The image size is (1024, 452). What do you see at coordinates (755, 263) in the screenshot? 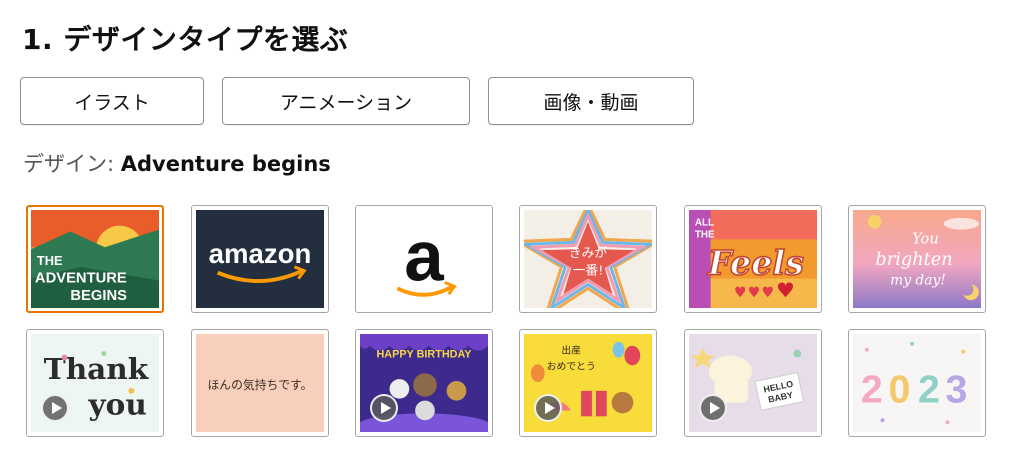
I see `svg-text: Feels` at bounding box center [755, 263].